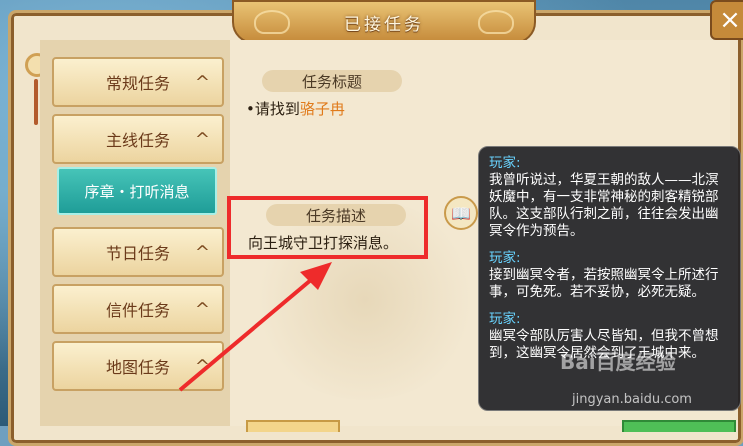 The width and height of the screenshot is (743, 446). I want to click on baidu-watermark: Bai百度经验, so click(618, 362).